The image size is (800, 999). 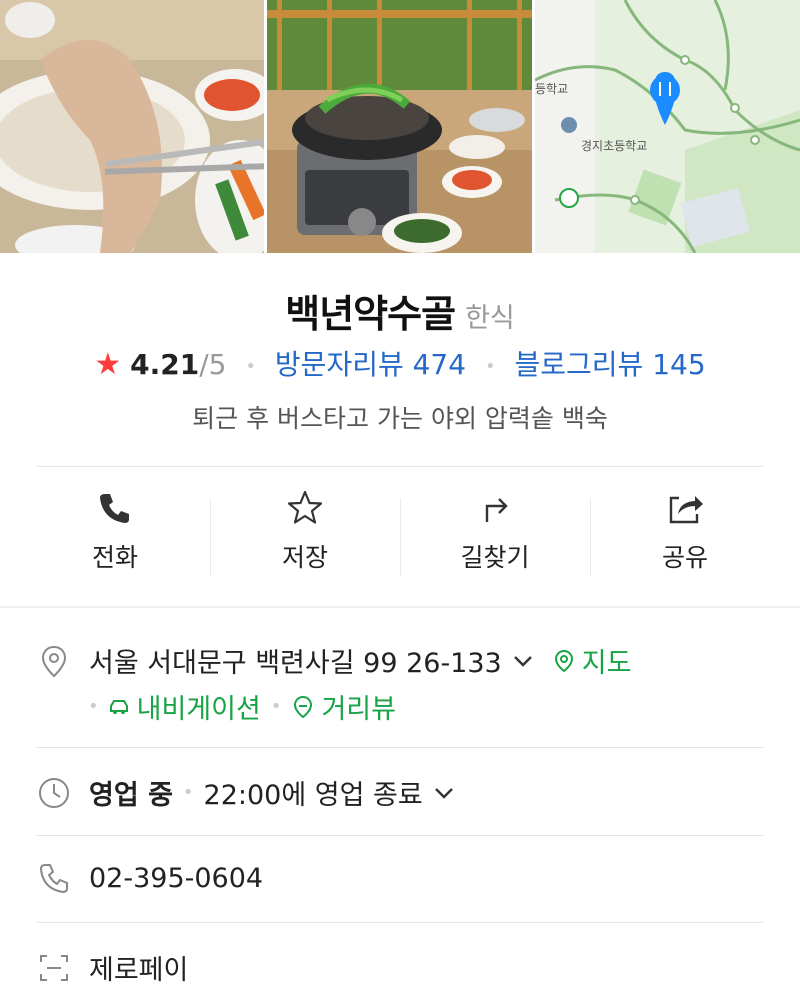 I want to click on address-text: 서울 서대문구 백련사길 99 26-133, so click(x=295, y=663).